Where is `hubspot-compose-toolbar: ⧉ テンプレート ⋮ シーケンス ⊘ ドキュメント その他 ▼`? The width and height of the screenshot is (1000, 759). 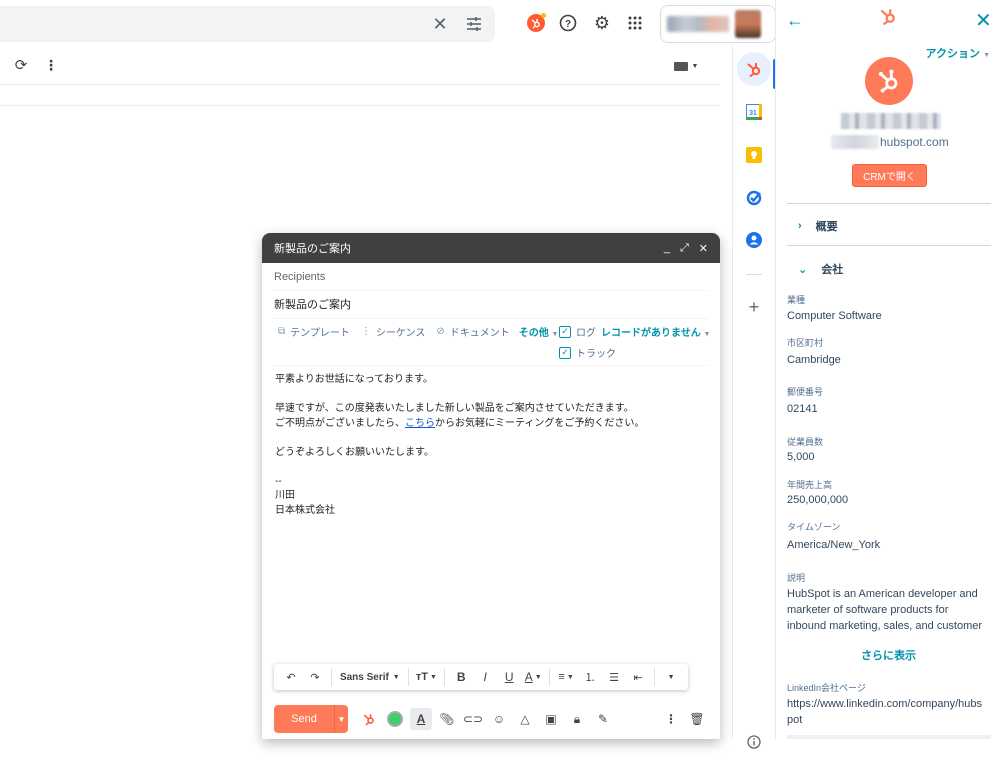
hubspot-compose-toolbar: ⧉ テンプレート ⋮ シーケンス ⊘ ドキュメント その他 ▼ is located at coordinates (418, 331).